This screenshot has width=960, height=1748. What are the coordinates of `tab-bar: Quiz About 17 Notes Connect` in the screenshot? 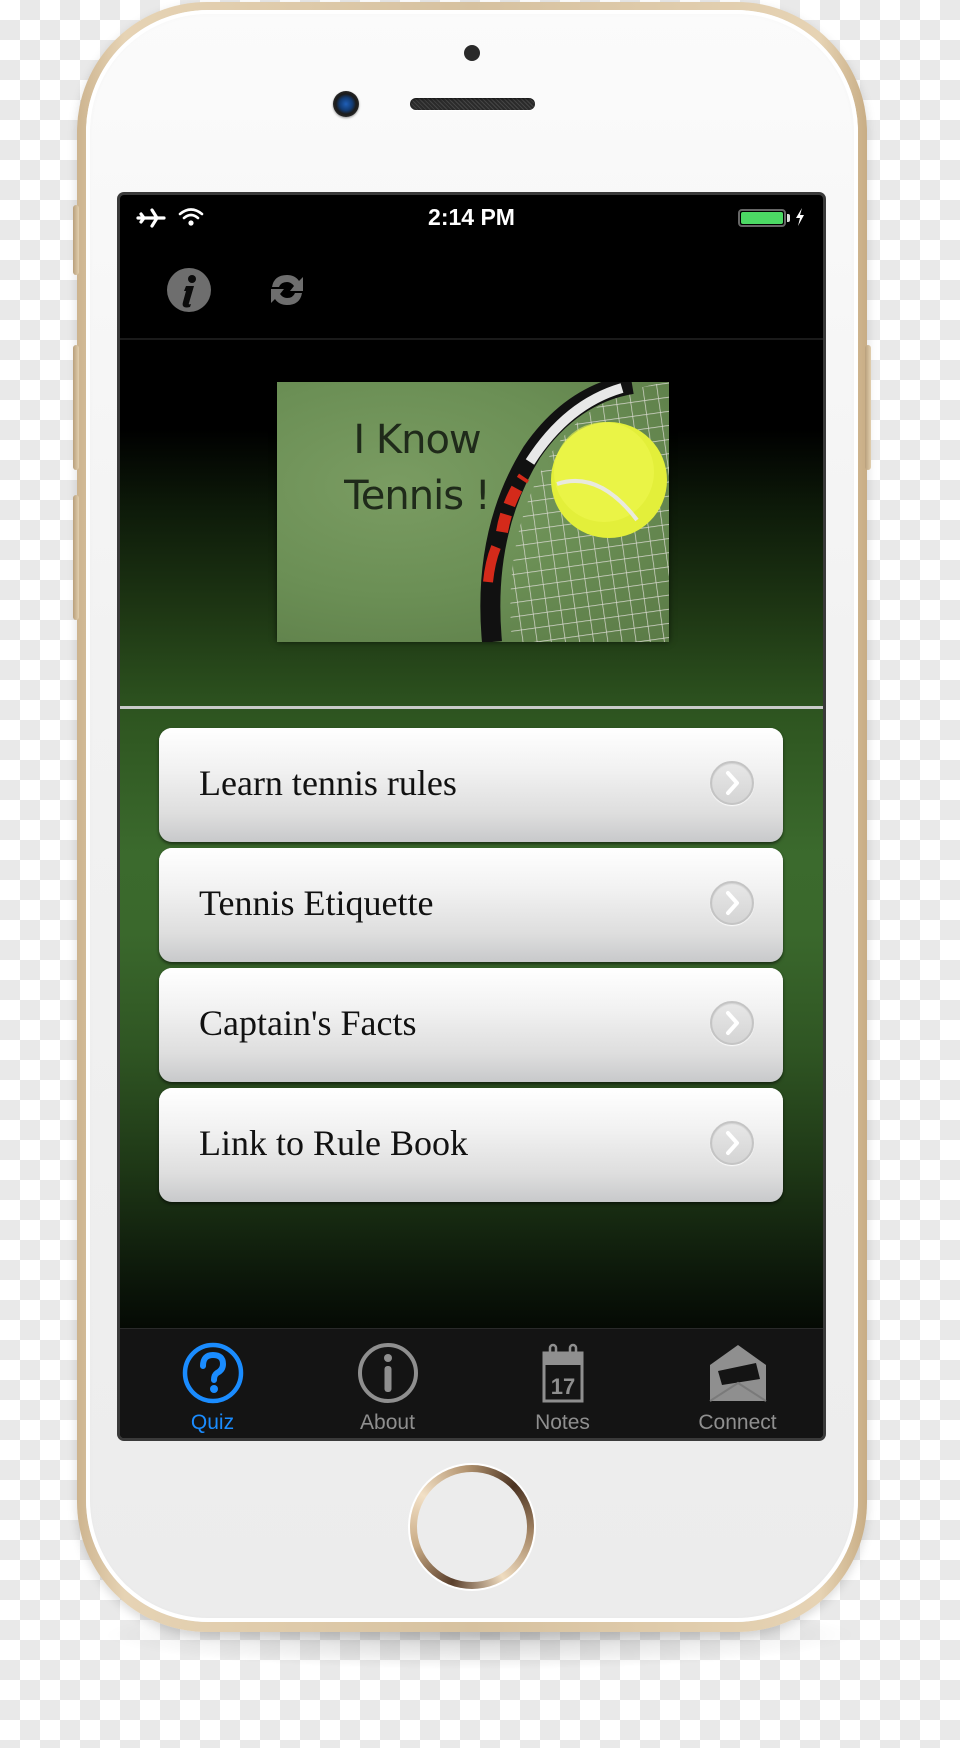 It's located at (471, 1383).